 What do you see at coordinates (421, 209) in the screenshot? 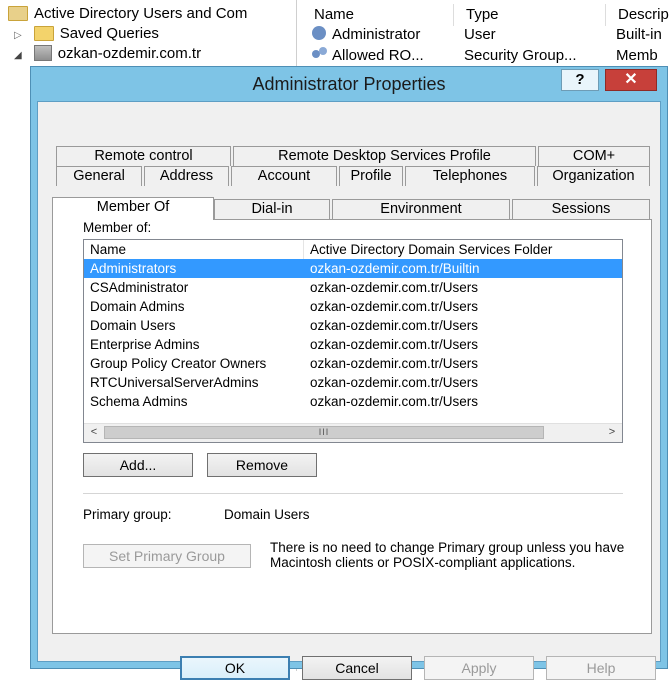
I see `tab-environment: Environment` at bounding box center [421, 209].